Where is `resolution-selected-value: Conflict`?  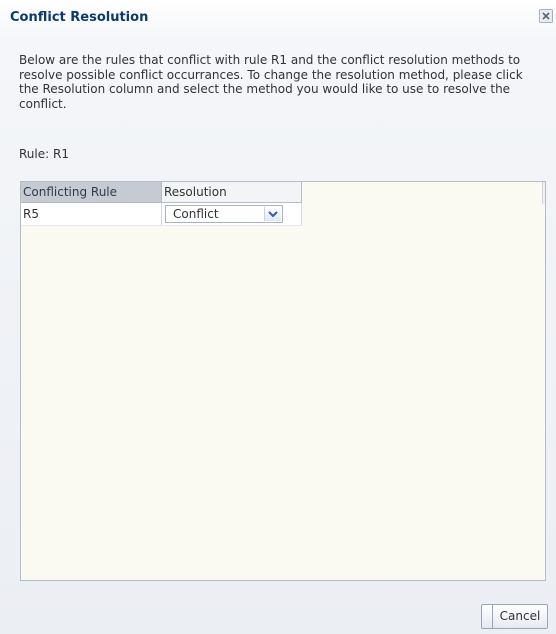 resolution-selected-value: Conflict is located at coordinates (196, 214).